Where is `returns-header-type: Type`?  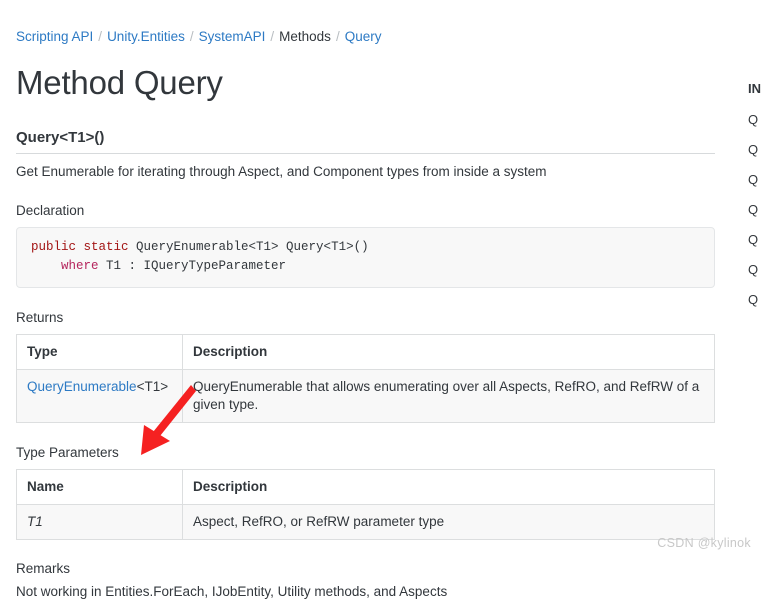 returns-header-type: Type is located at coordinates (99, 352).